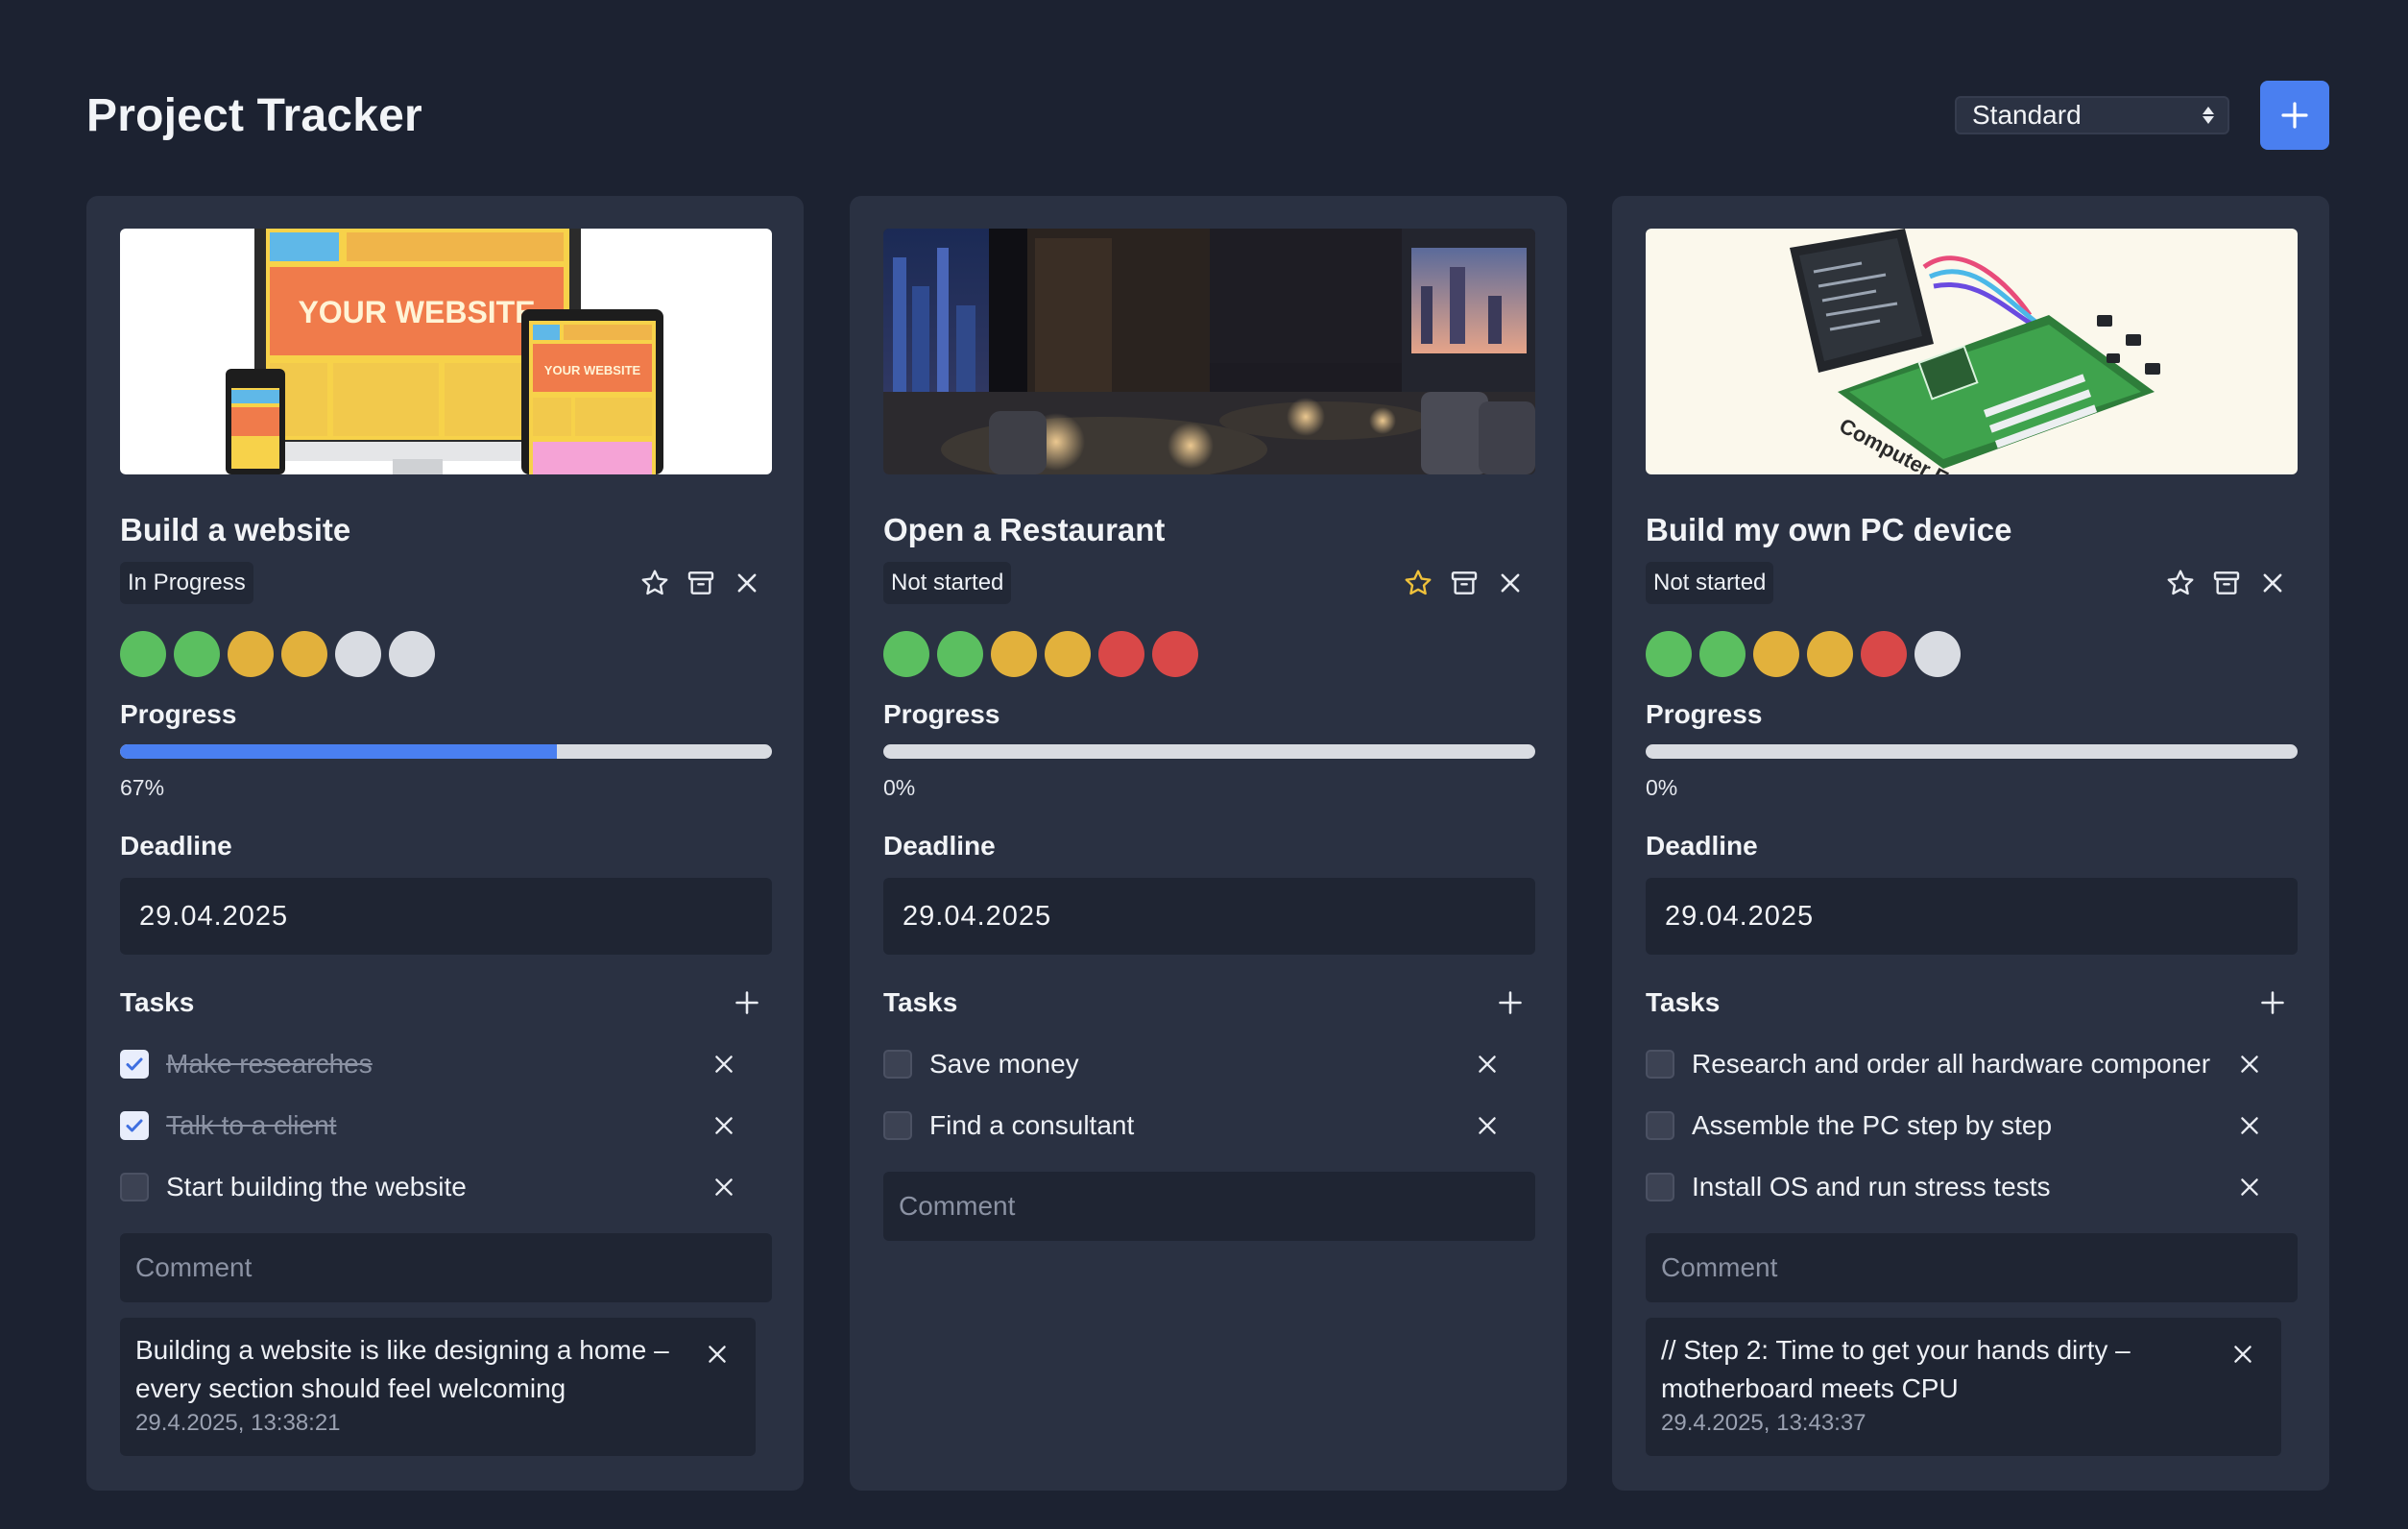  What do you see at coordinates (446, 1064) in the screenshot?
I see `task-item: Make researches` at bounding box center [446, 1064].